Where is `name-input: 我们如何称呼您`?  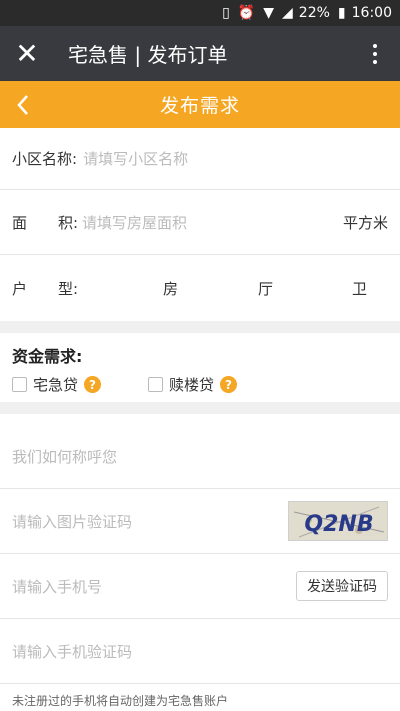
name-input: 我们如何称呼您 is located at coordinates (64, 456).